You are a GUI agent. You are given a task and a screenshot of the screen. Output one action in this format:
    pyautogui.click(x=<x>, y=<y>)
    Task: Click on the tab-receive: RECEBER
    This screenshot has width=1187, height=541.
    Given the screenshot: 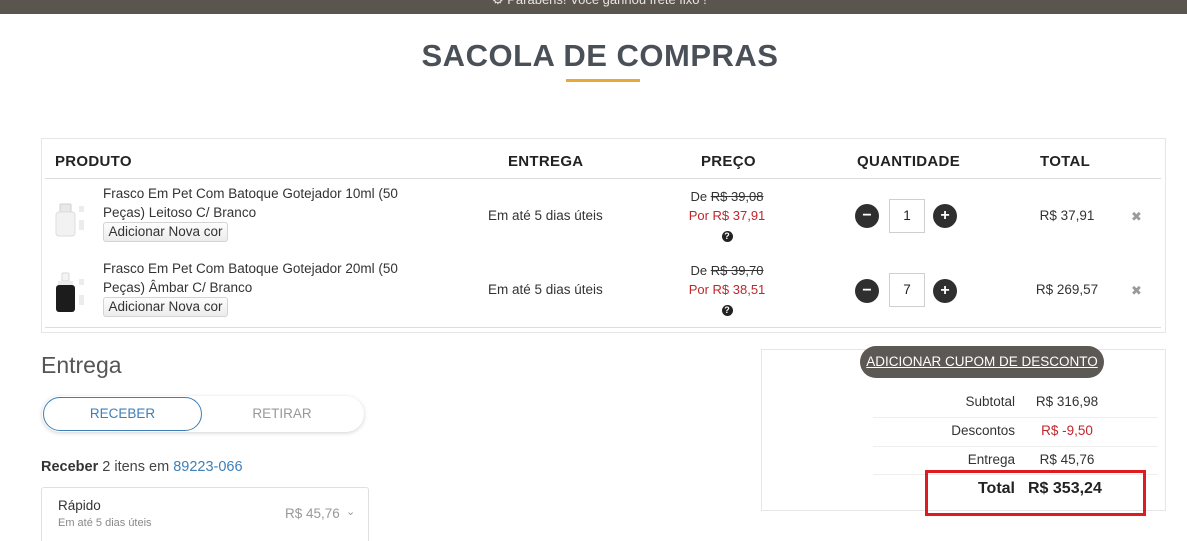 What is the action you would take?
    pyautogui.click(x=122, y=414)
    